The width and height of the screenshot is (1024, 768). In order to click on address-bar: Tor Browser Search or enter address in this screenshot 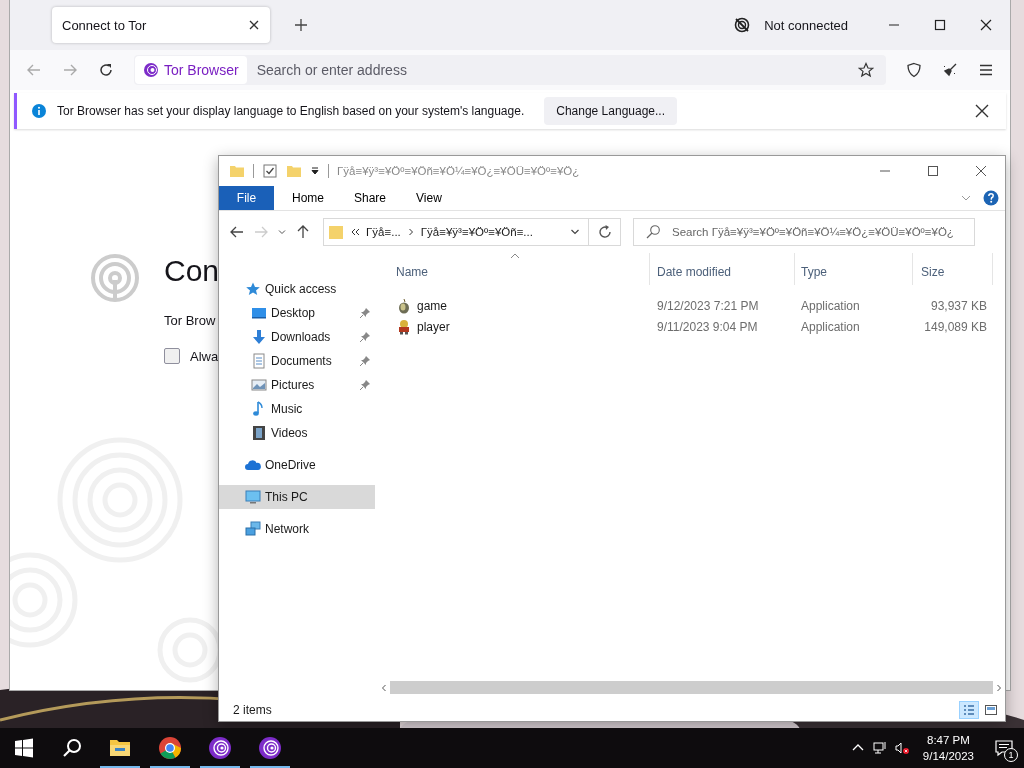, I will do `click(510, 70)`.